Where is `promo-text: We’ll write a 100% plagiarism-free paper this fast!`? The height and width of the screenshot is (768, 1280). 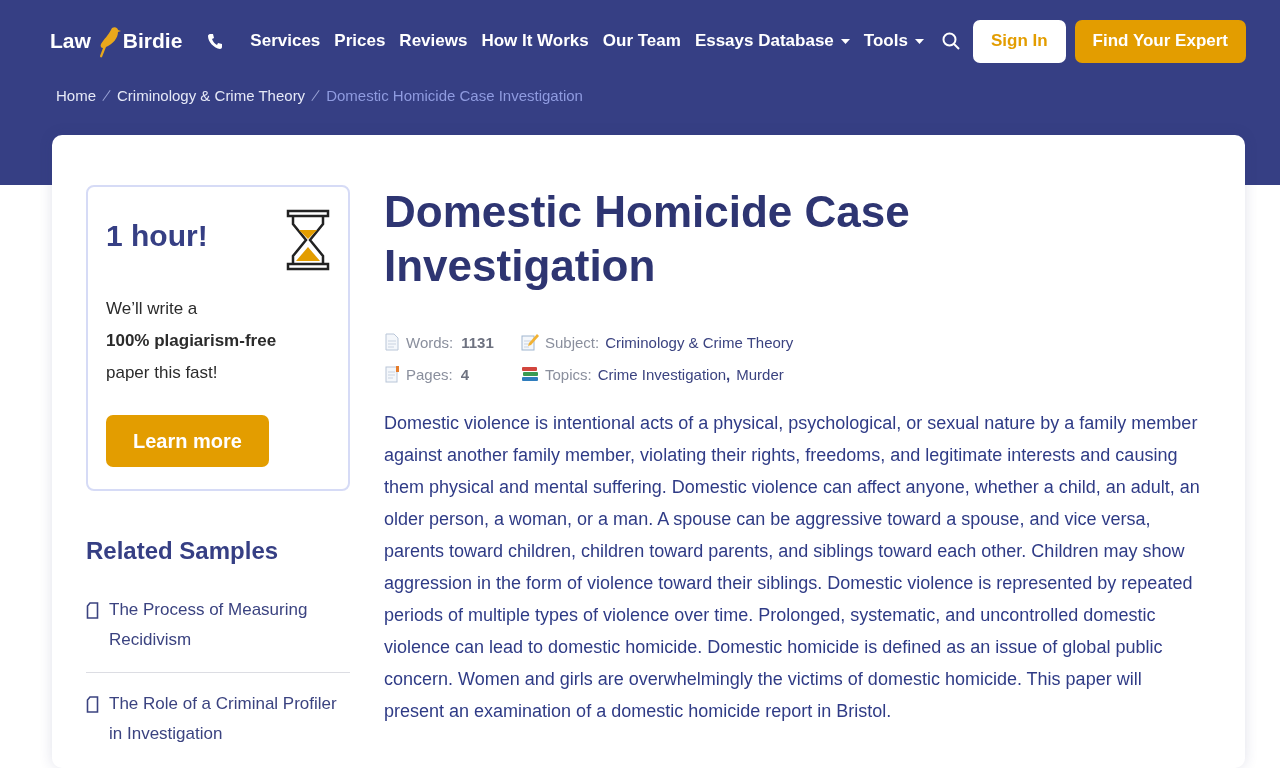 promo-text: We’ll write a 100% plagiarism-free paper this fast! is located at coordinates (192, 341).